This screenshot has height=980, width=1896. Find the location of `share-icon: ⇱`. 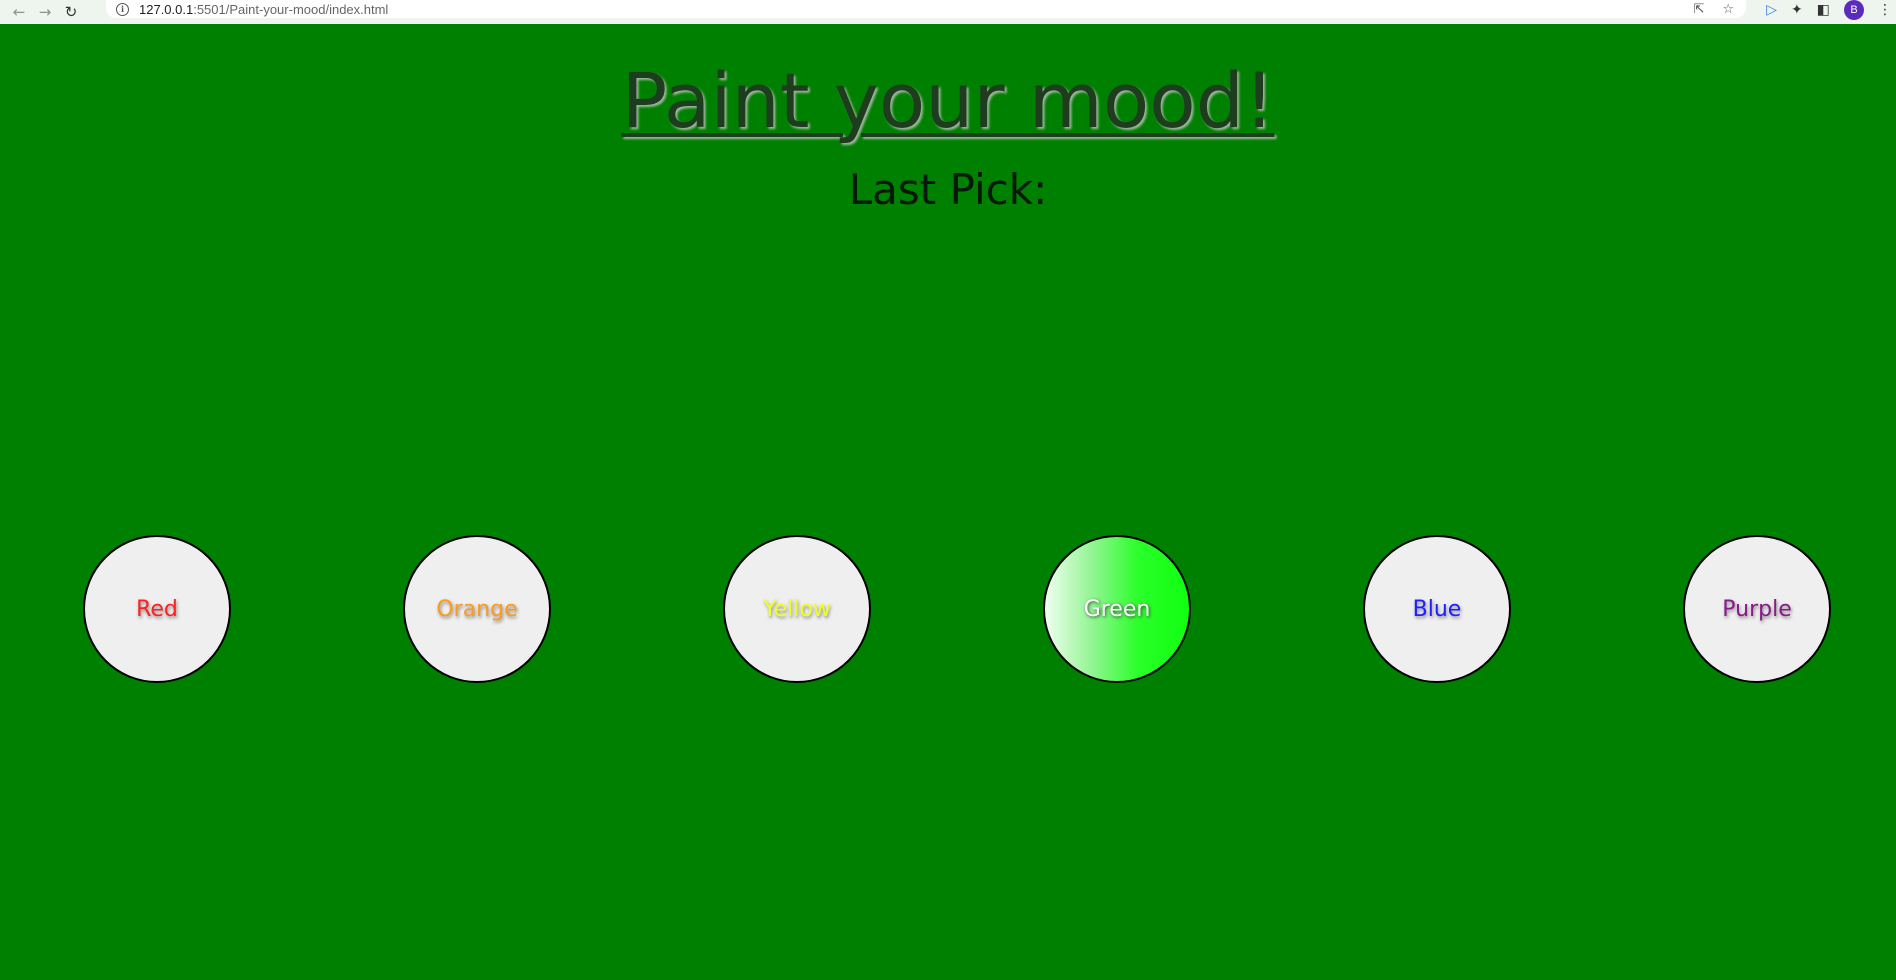

share-icon: ⇱ is located at coordinates (1698, 9).